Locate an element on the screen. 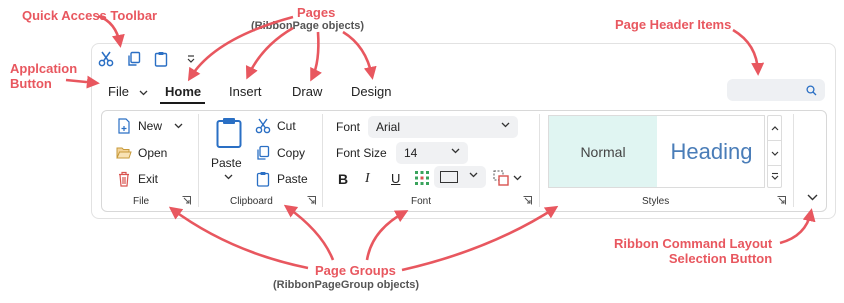 Image resolution: width=844 pixels, height=303 pixels. cut-button: Cut is located at coordinates (275, 126).